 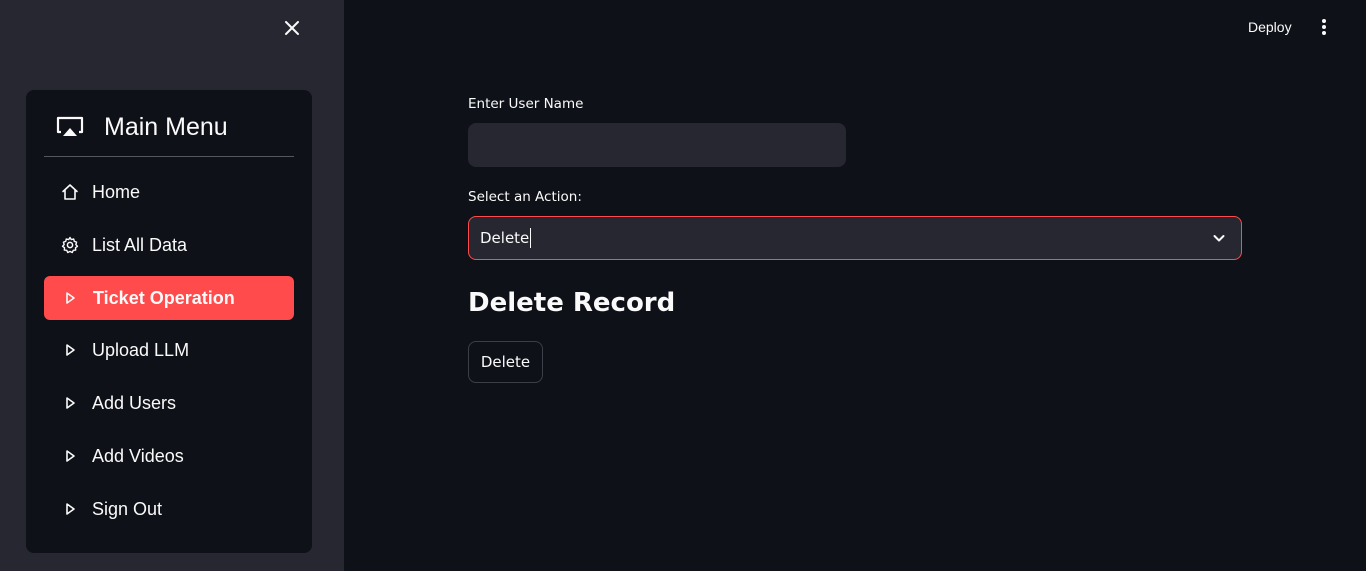 What do you see at coordinates (141, 349) in the screenshot?
I see `sidebar-item-label: Upload LLM` at bounding box center [141, 349].